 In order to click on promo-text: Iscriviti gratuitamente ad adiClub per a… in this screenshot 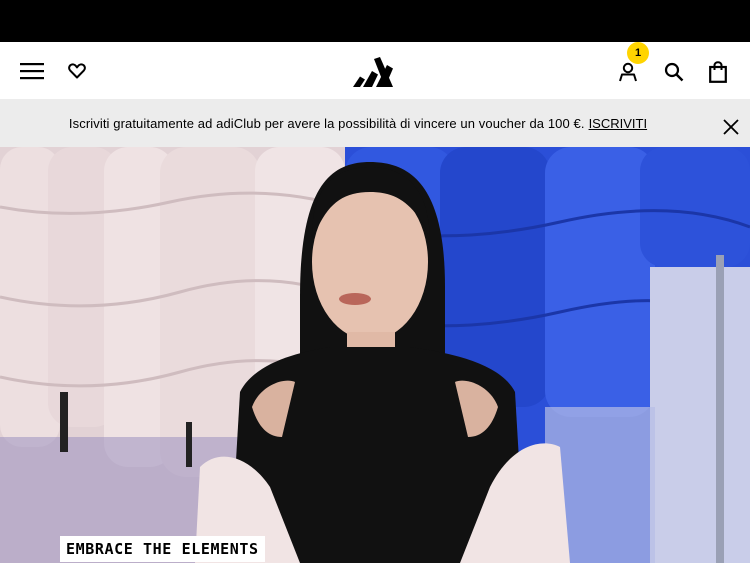, I will do `click(326, 123)`.